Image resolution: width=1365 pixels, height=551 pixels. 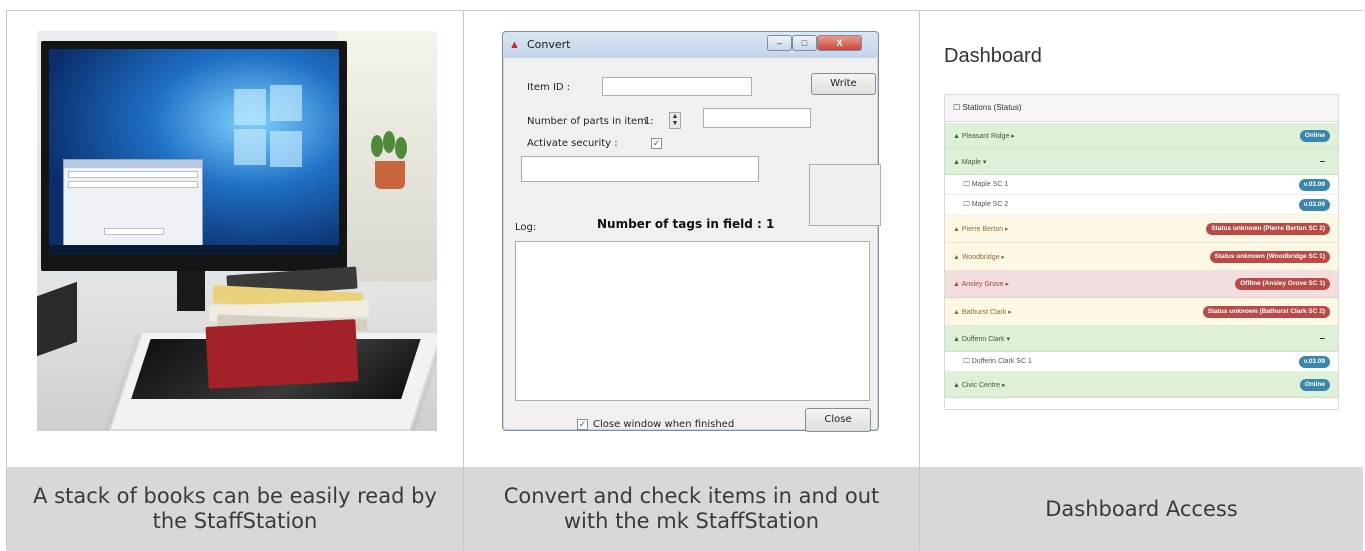 I want to click on status-badge: Status unknown (Bathurst Clark SC 2), so click(x=1266, y=311).